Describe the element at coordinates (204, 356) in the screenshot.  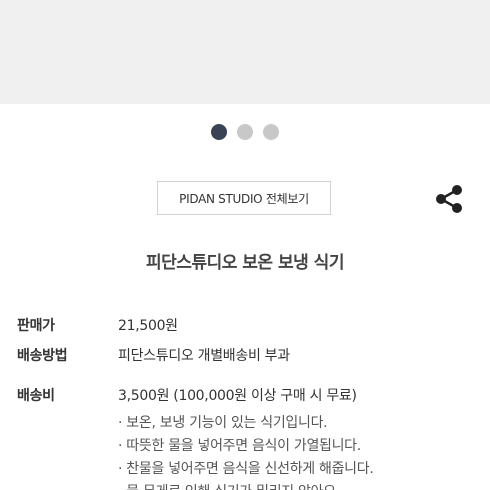
I see `shipping-method-value: 피단스튜디오 개별배송비 부과` at that location.